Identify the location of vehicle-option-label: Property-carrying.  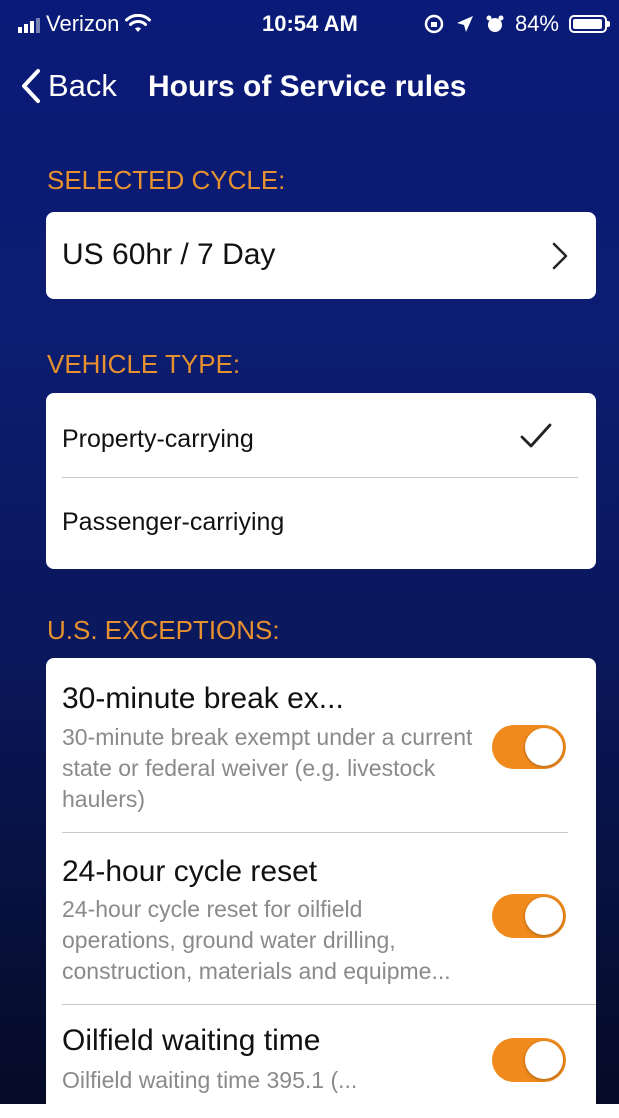
(158, 439).